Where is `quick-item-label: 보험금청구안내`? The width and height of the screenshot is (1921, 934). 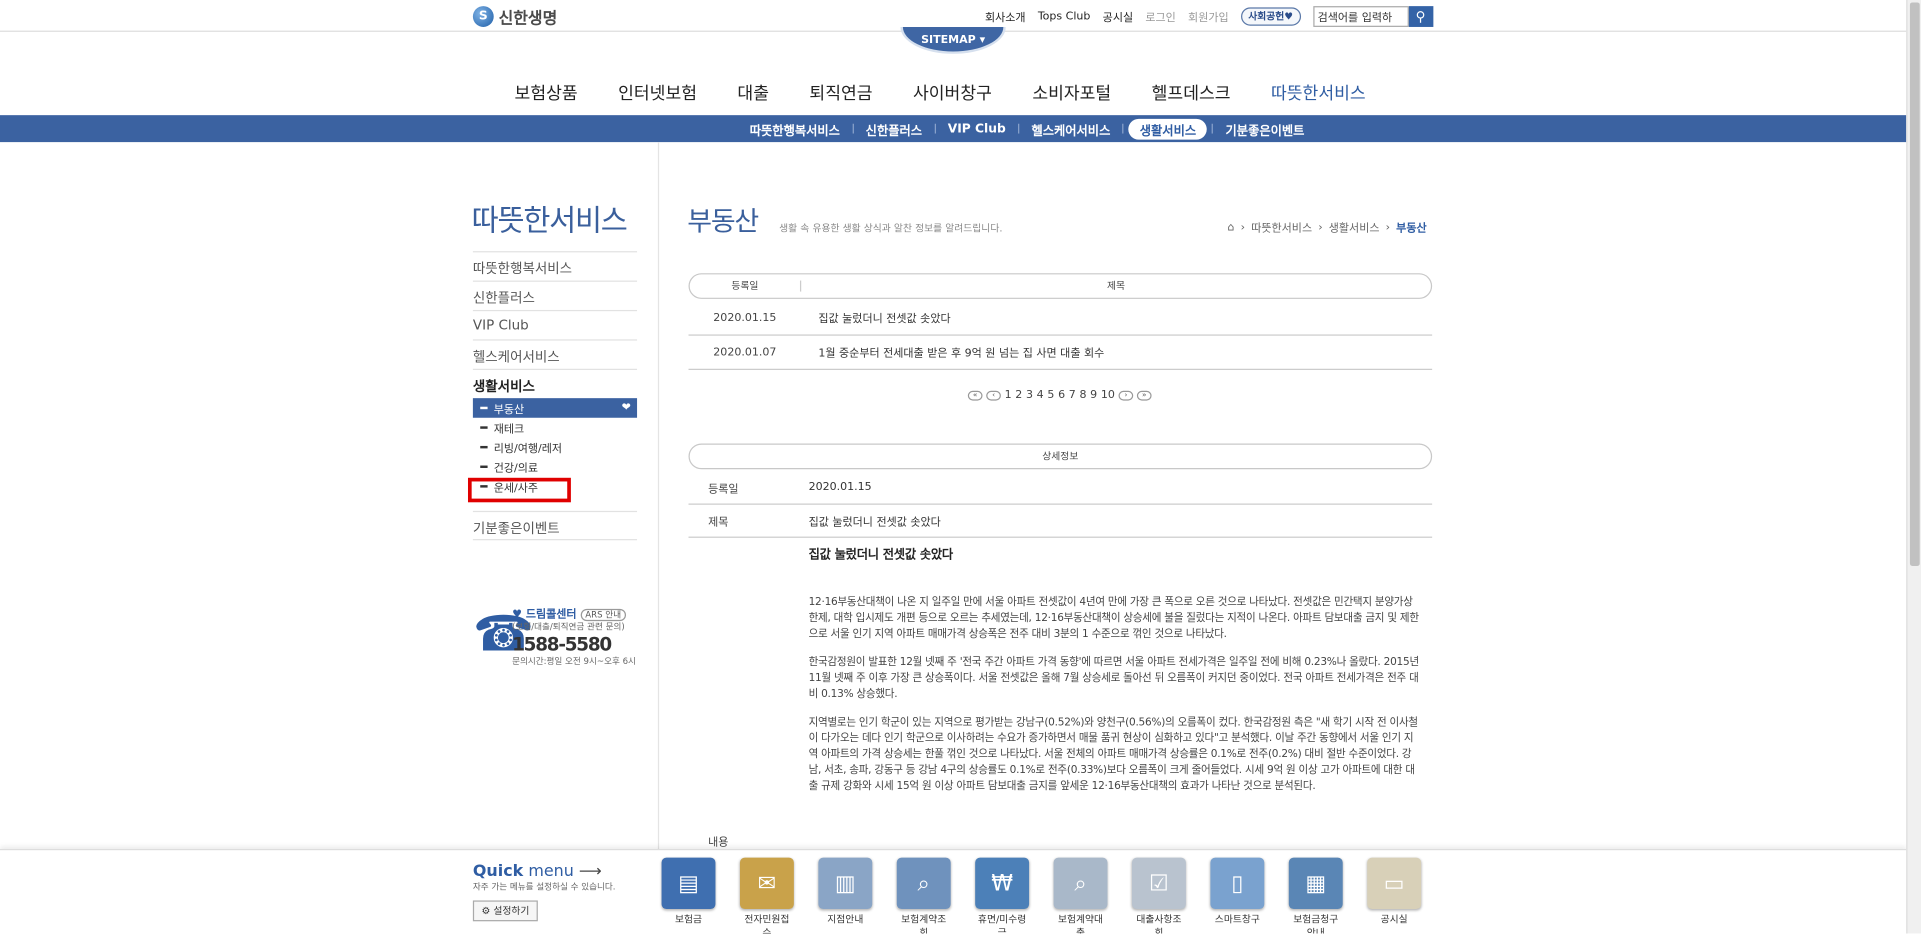 quick-item-label: 보험금청구안내 is located at coordinates (1316, 923).